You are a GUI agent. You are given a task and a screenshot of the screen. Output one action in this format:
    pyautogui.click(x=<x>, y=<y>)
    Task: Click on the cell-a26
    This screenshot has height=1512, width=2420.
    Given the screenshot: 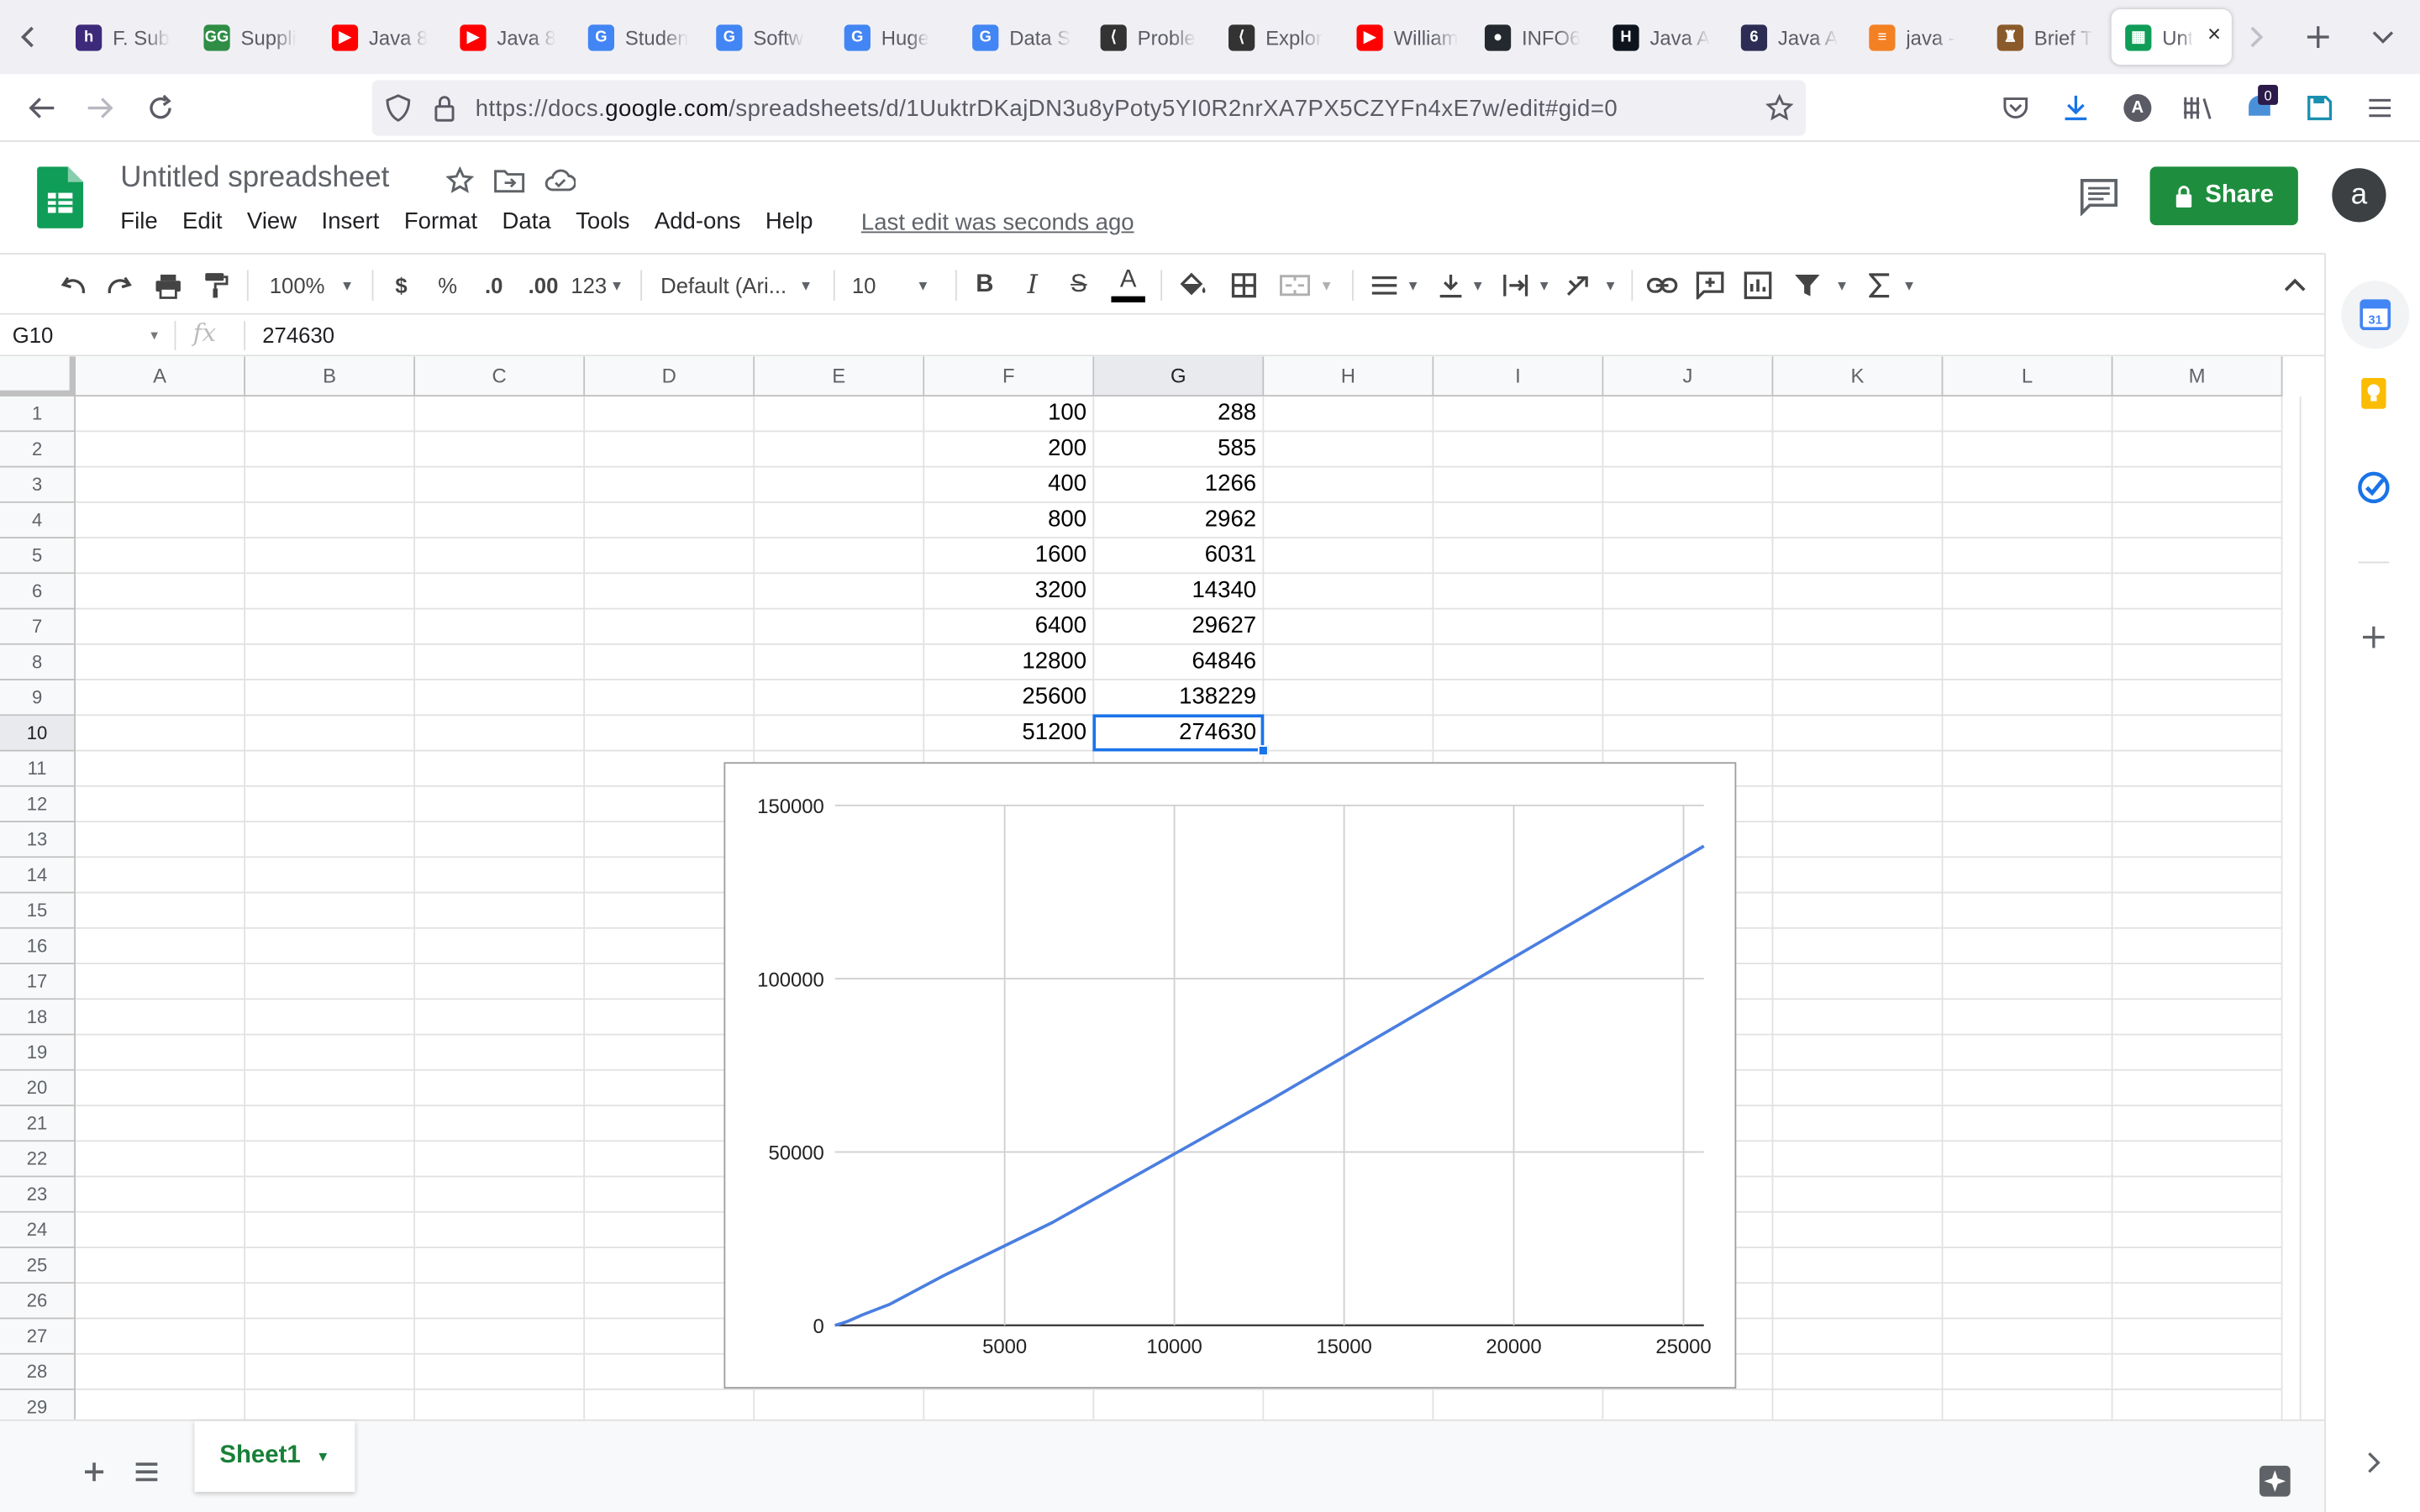 What is the action you would take?
    pyautogui.click(x=161, y=1302)
    